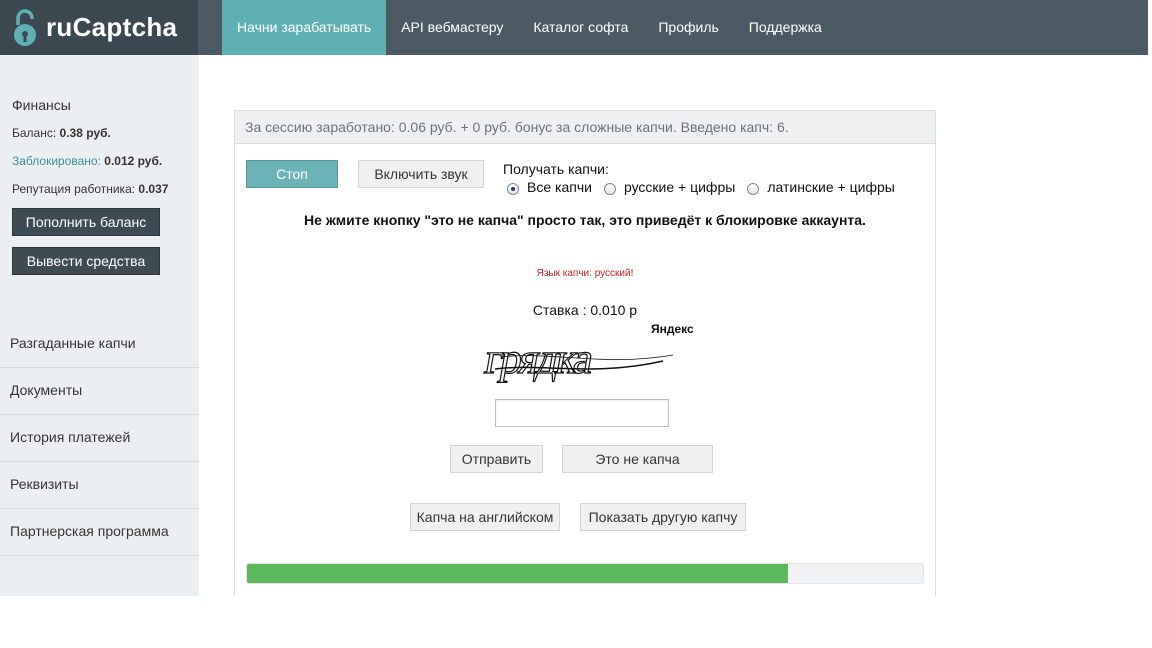  I want to click on captcha-image: Яндекс грядка, so click(588, 353).